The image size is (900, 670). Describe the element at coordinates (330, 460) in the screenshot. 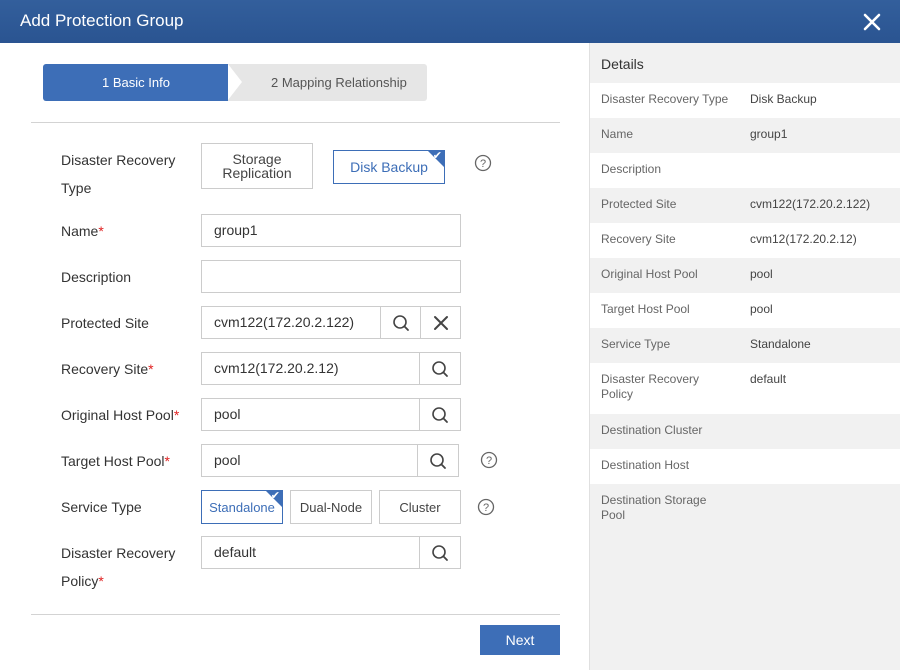

I see `target-host-pool-field: pool` at that location.